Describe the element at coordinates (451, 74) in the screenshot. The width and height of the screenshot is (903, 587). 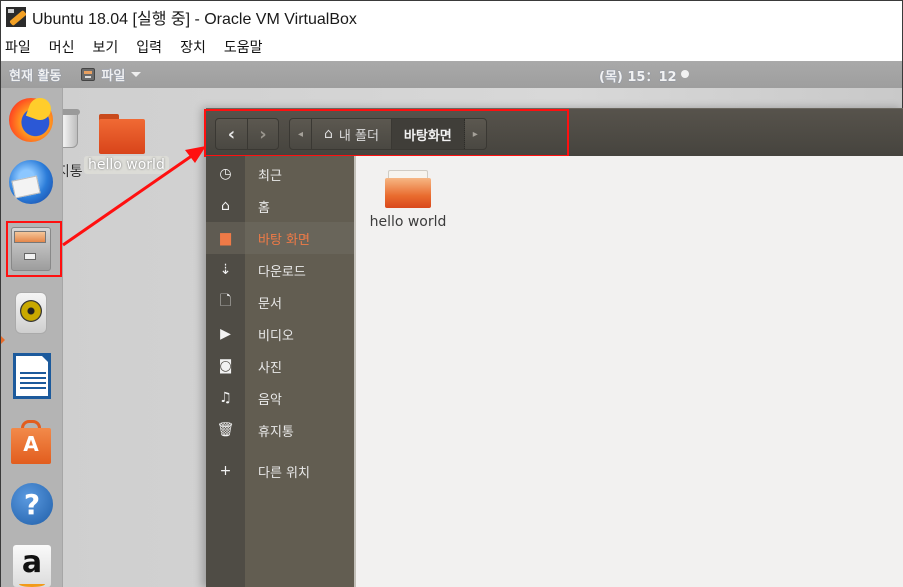
I see `ubuntu-top-panel: 현재 활동 파일 (목) 15：12` at that location.